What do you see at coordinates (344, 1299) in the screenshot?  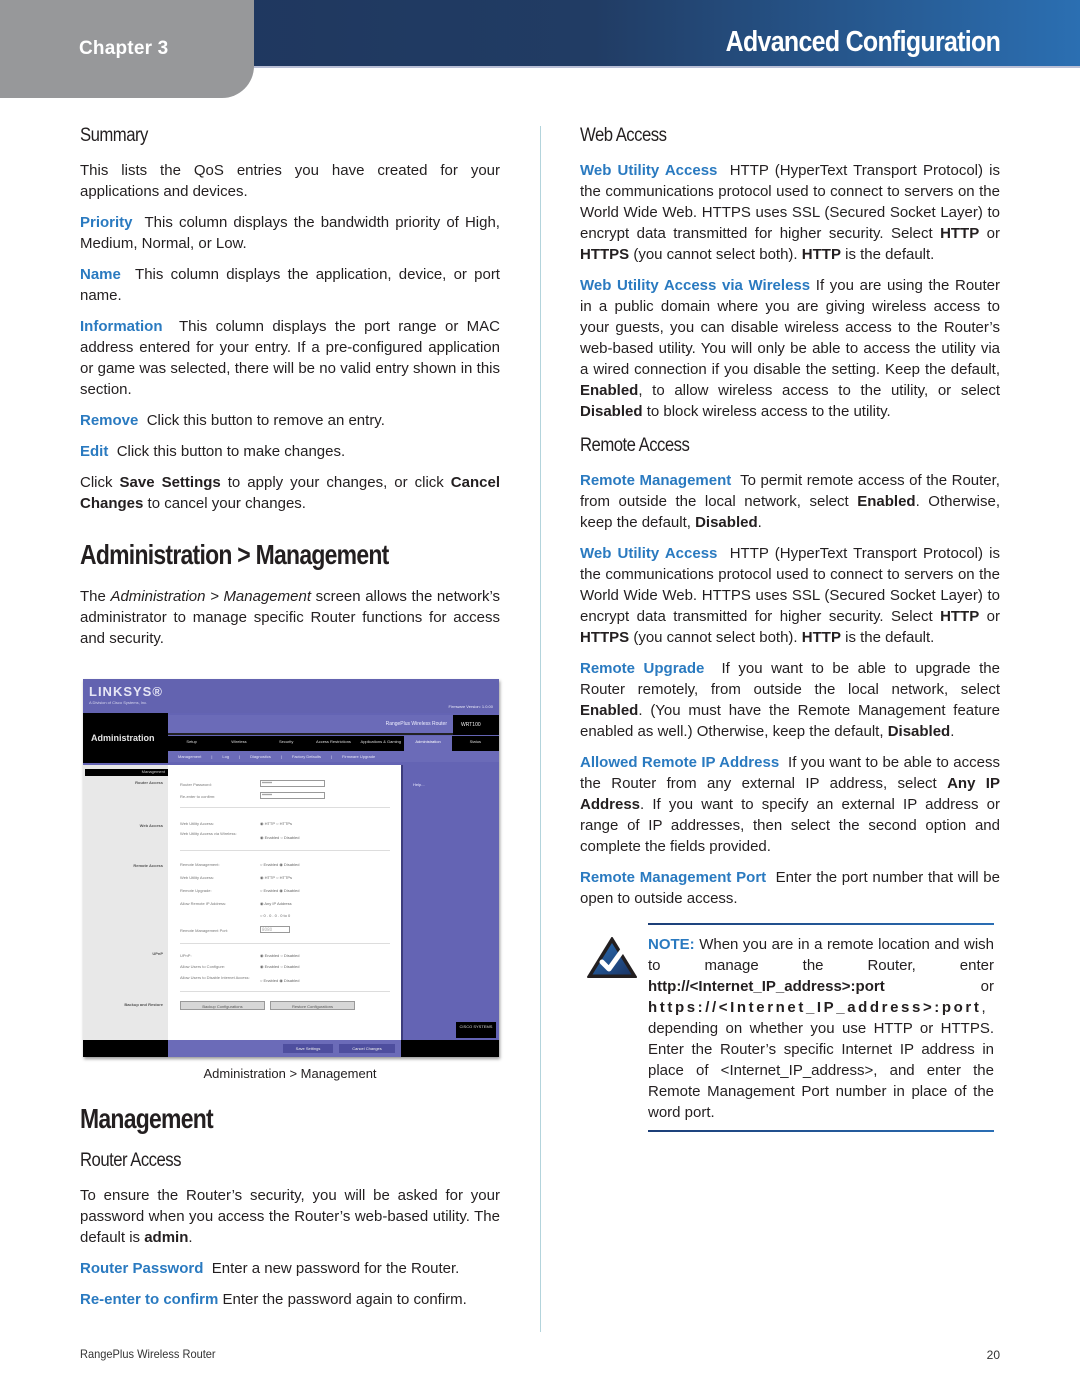 I see `desc-reenter-confirm: Enter the password again to confirm.` at bounding box center [344, 1299].